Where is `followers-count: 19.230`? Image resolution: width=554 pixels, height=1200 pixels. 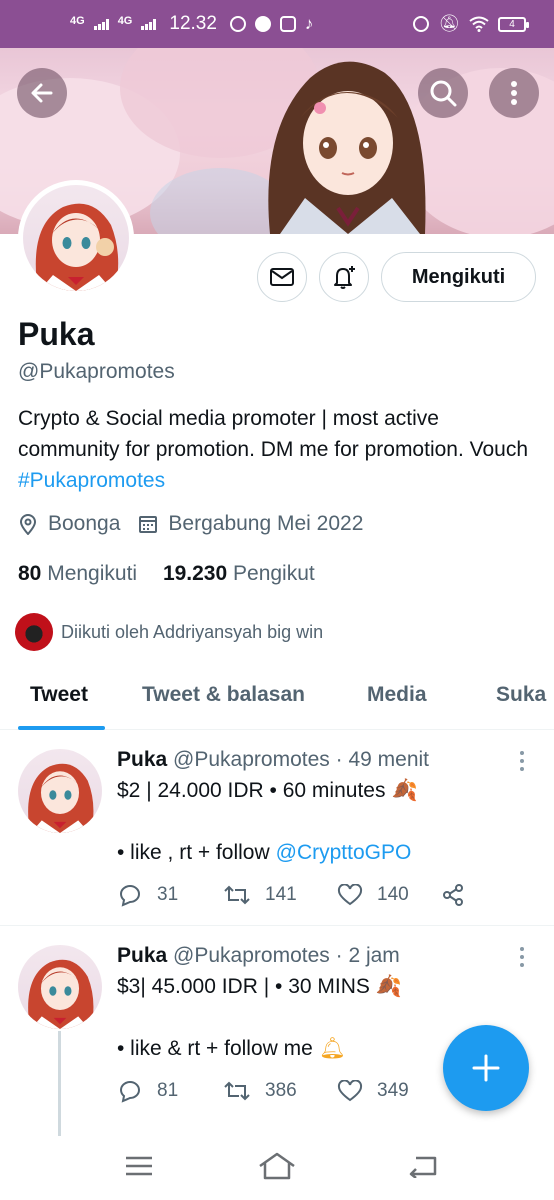
followers-count: 19.230 is located at coordinates (195, 573).